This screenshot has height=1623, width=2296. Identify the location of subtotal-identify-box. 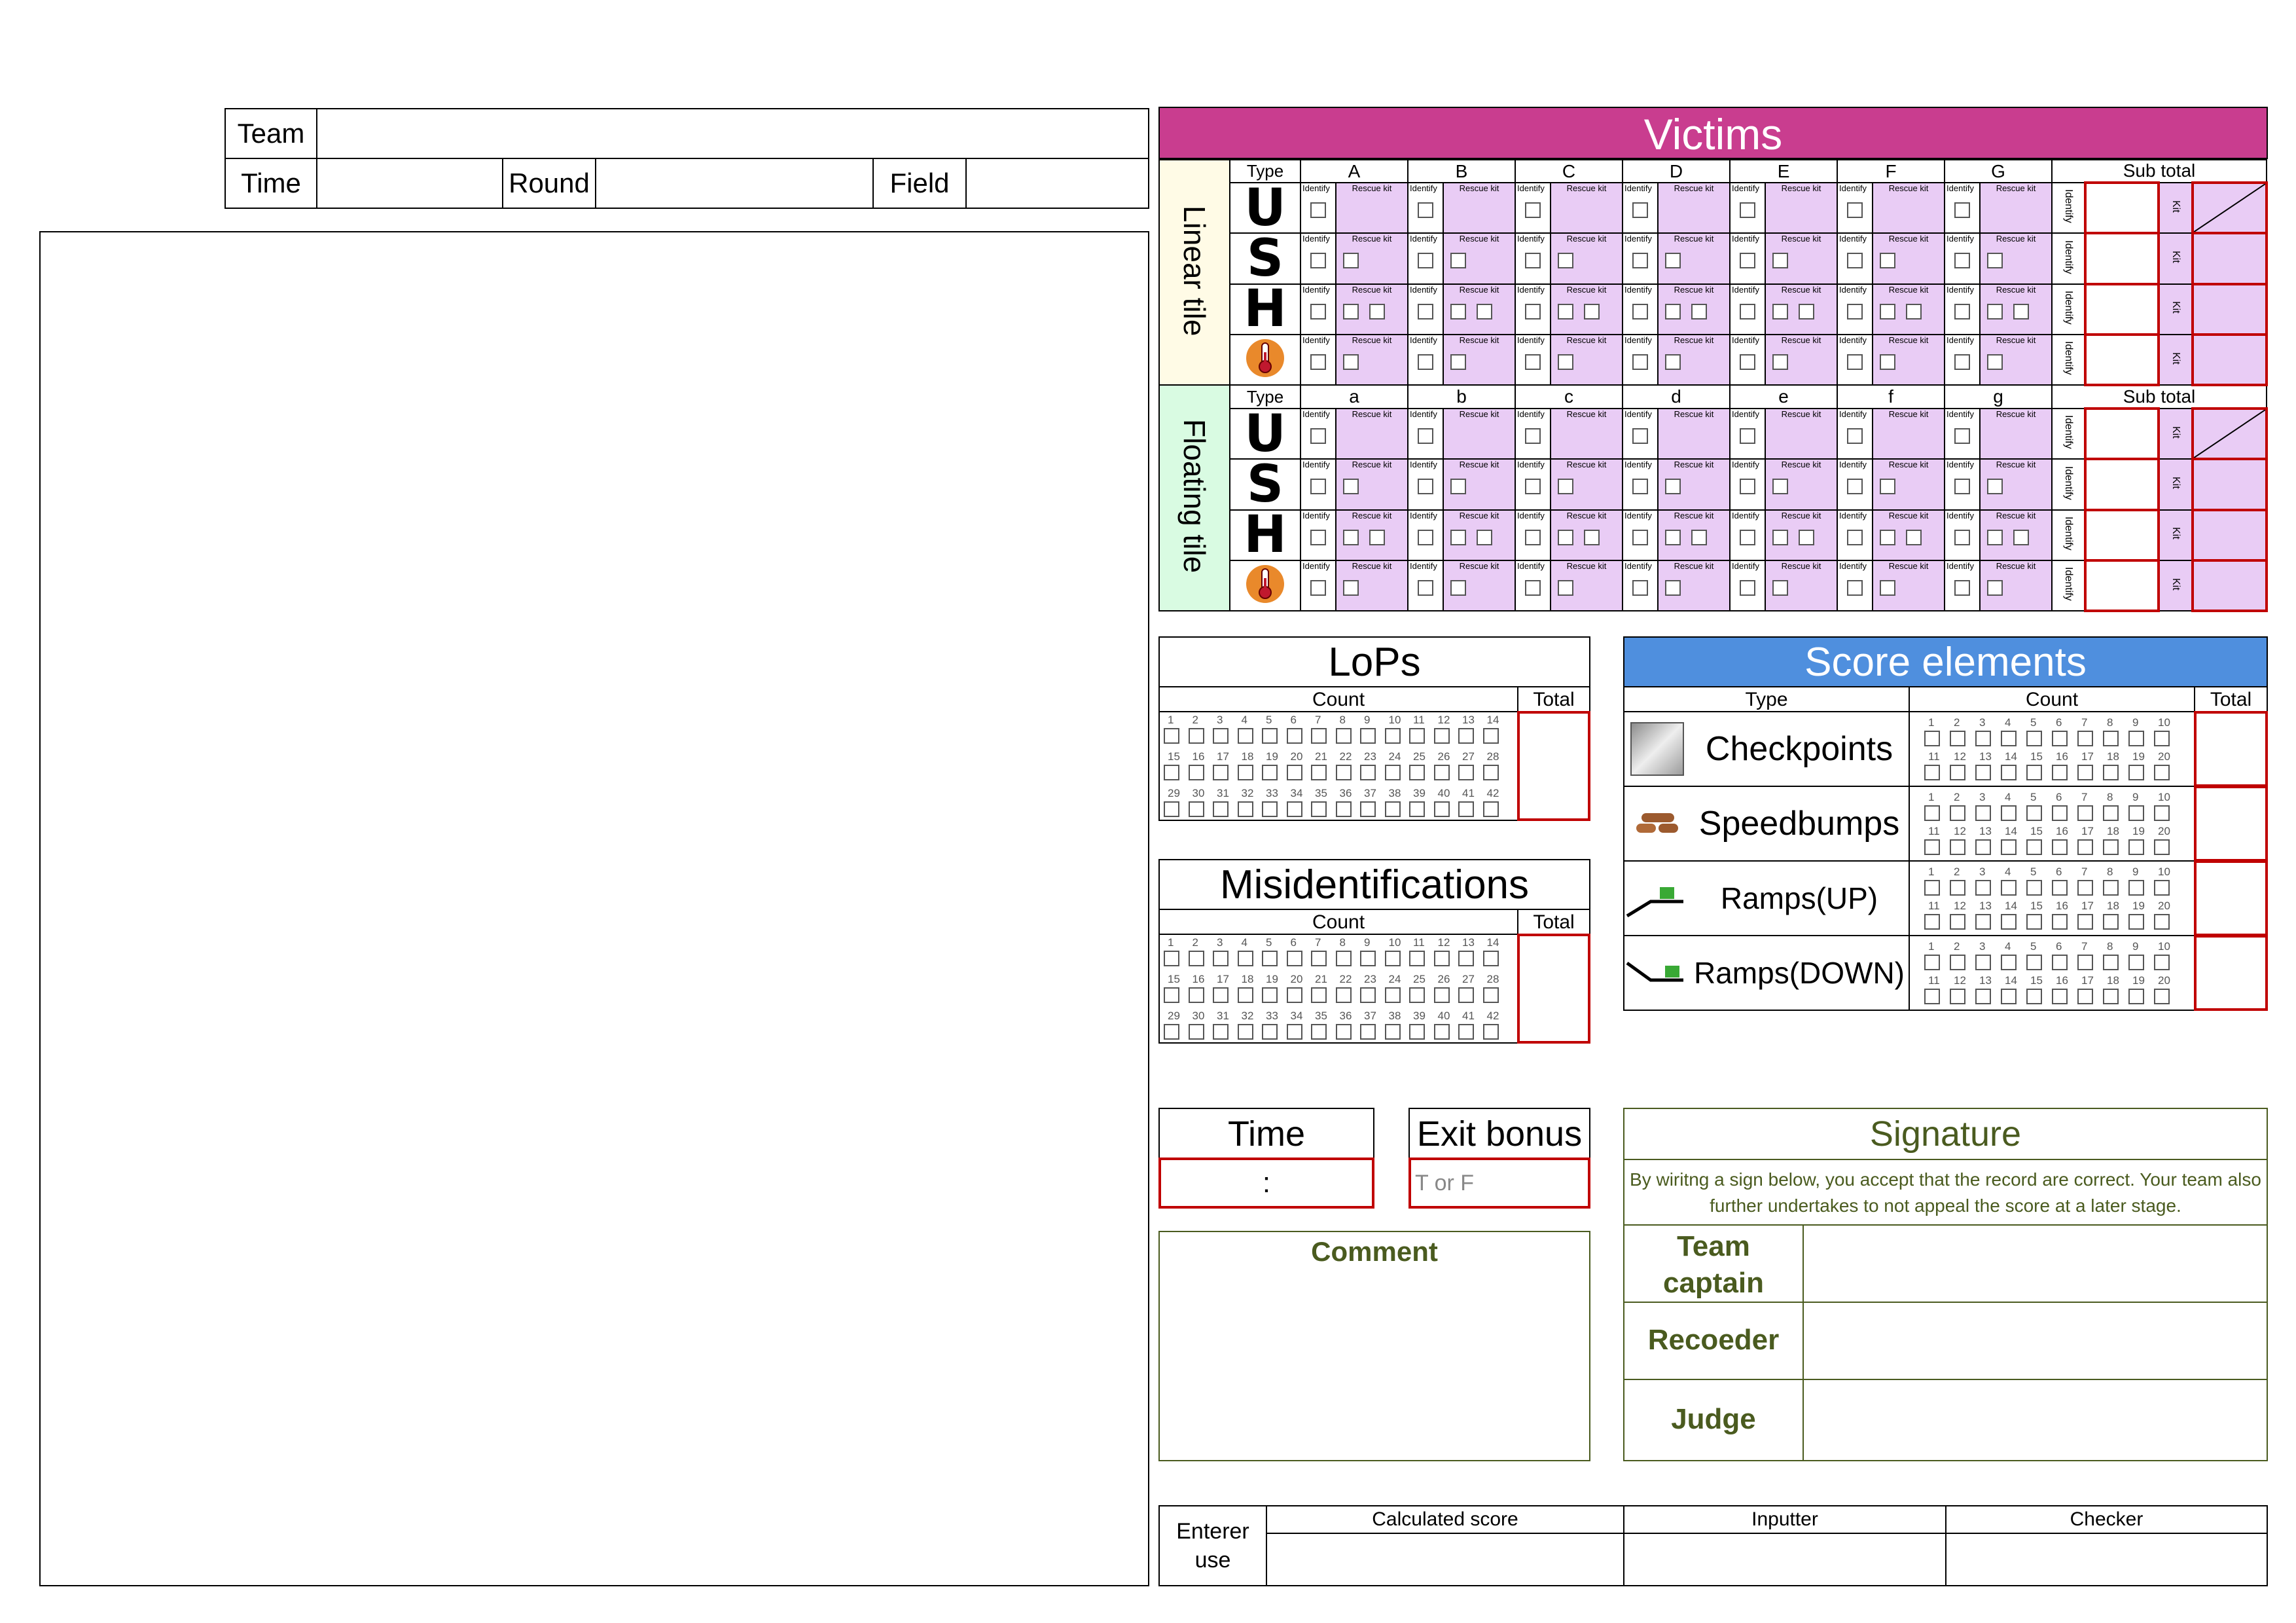
(2122, 535).